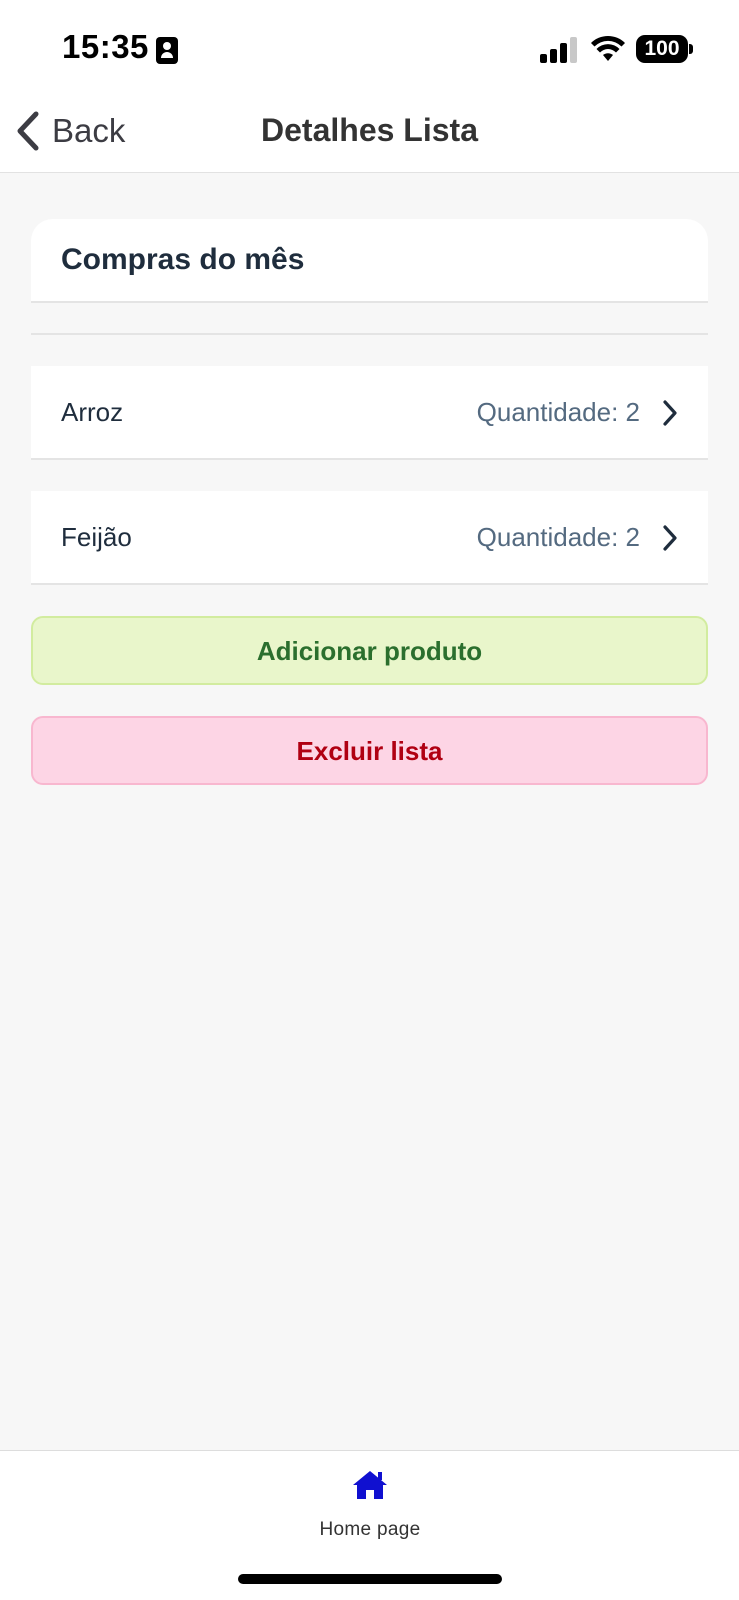  I want to click on battery-tip, so click(691, 49).